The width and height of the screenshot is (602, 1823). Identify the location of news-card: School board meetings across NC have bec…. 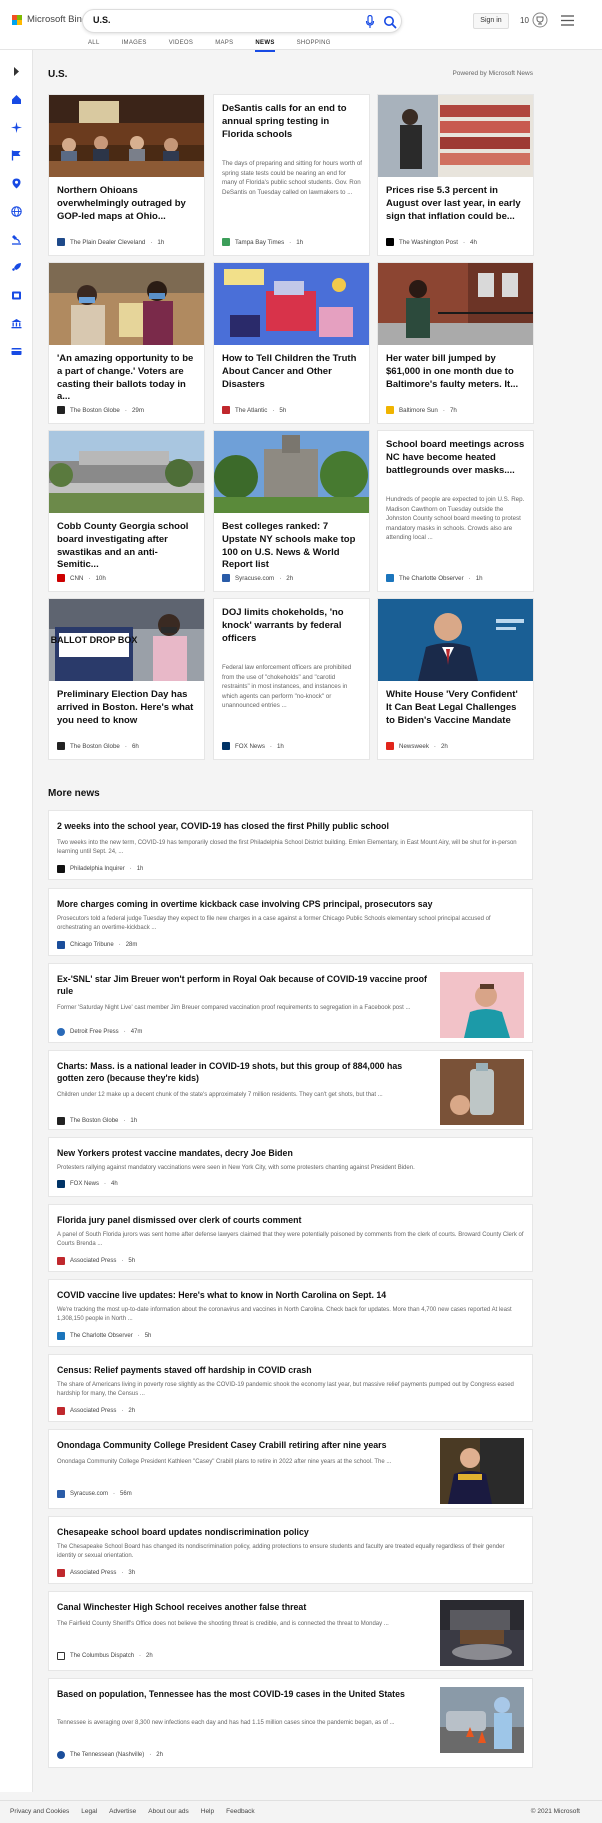
(455, 511).